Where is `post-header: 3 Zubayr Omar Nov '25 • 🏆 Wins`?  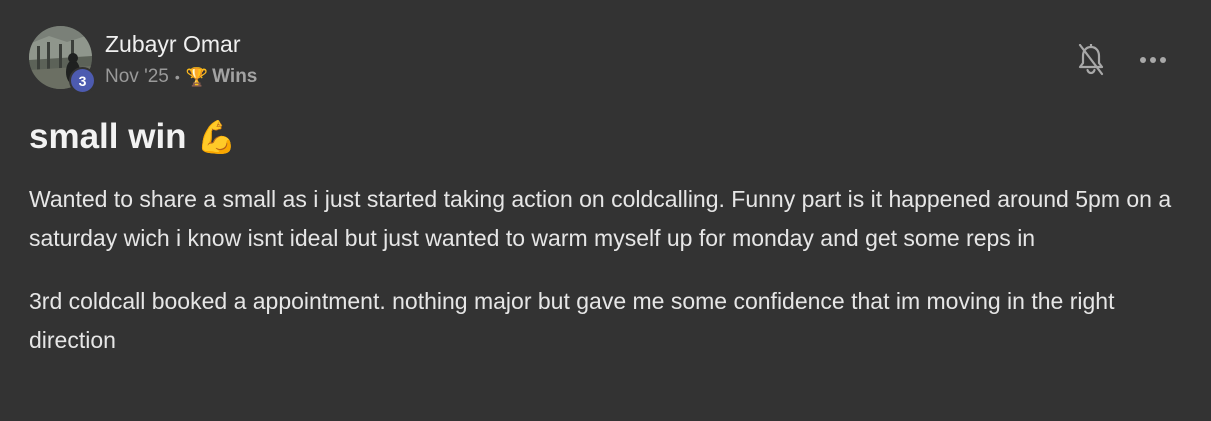 post-header: 3 Zubayr Omar Nov '25 • 🏆 Wins is located at coordinates (143, 60).